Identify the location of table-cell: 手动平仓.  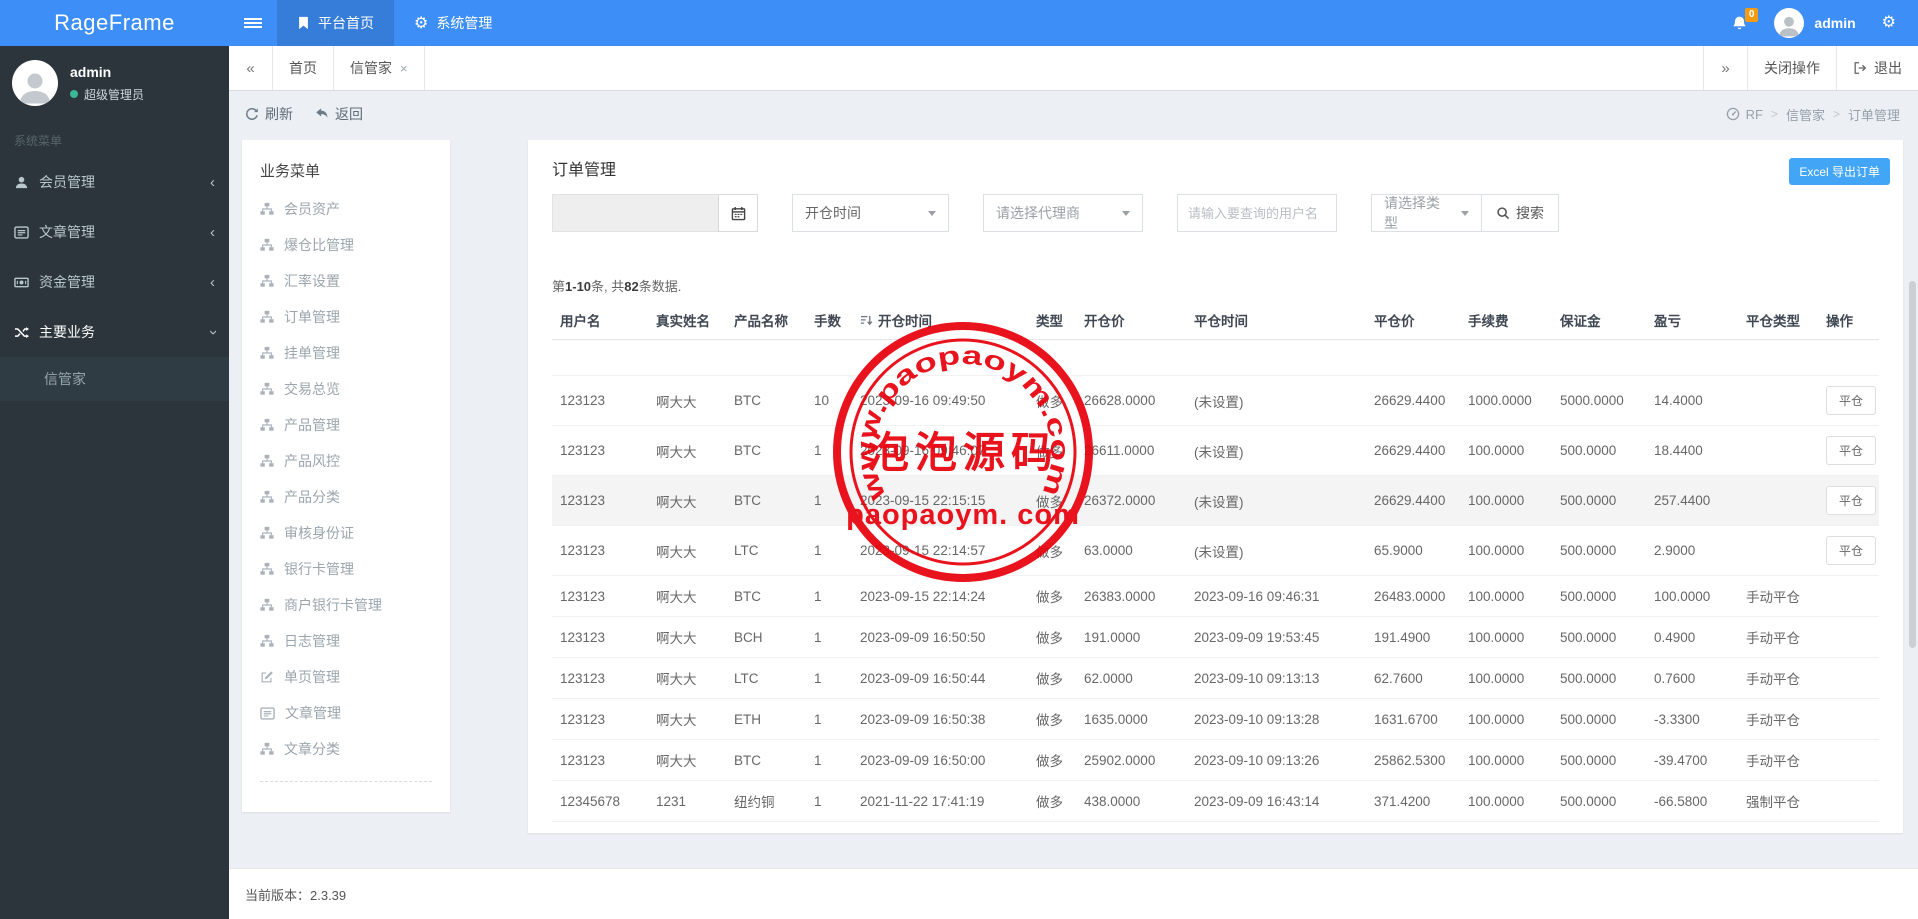
(1778, 678).